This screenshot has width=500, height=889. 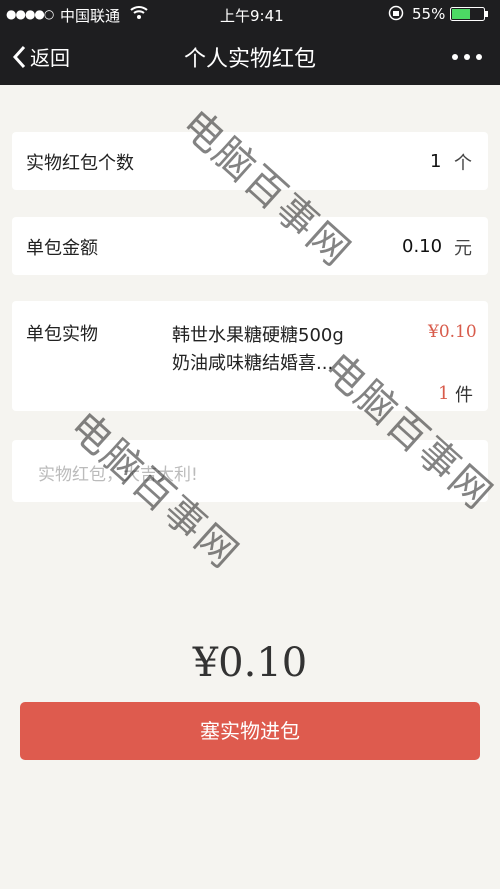 I want to click on more-icon, so click(x=467, y=57).